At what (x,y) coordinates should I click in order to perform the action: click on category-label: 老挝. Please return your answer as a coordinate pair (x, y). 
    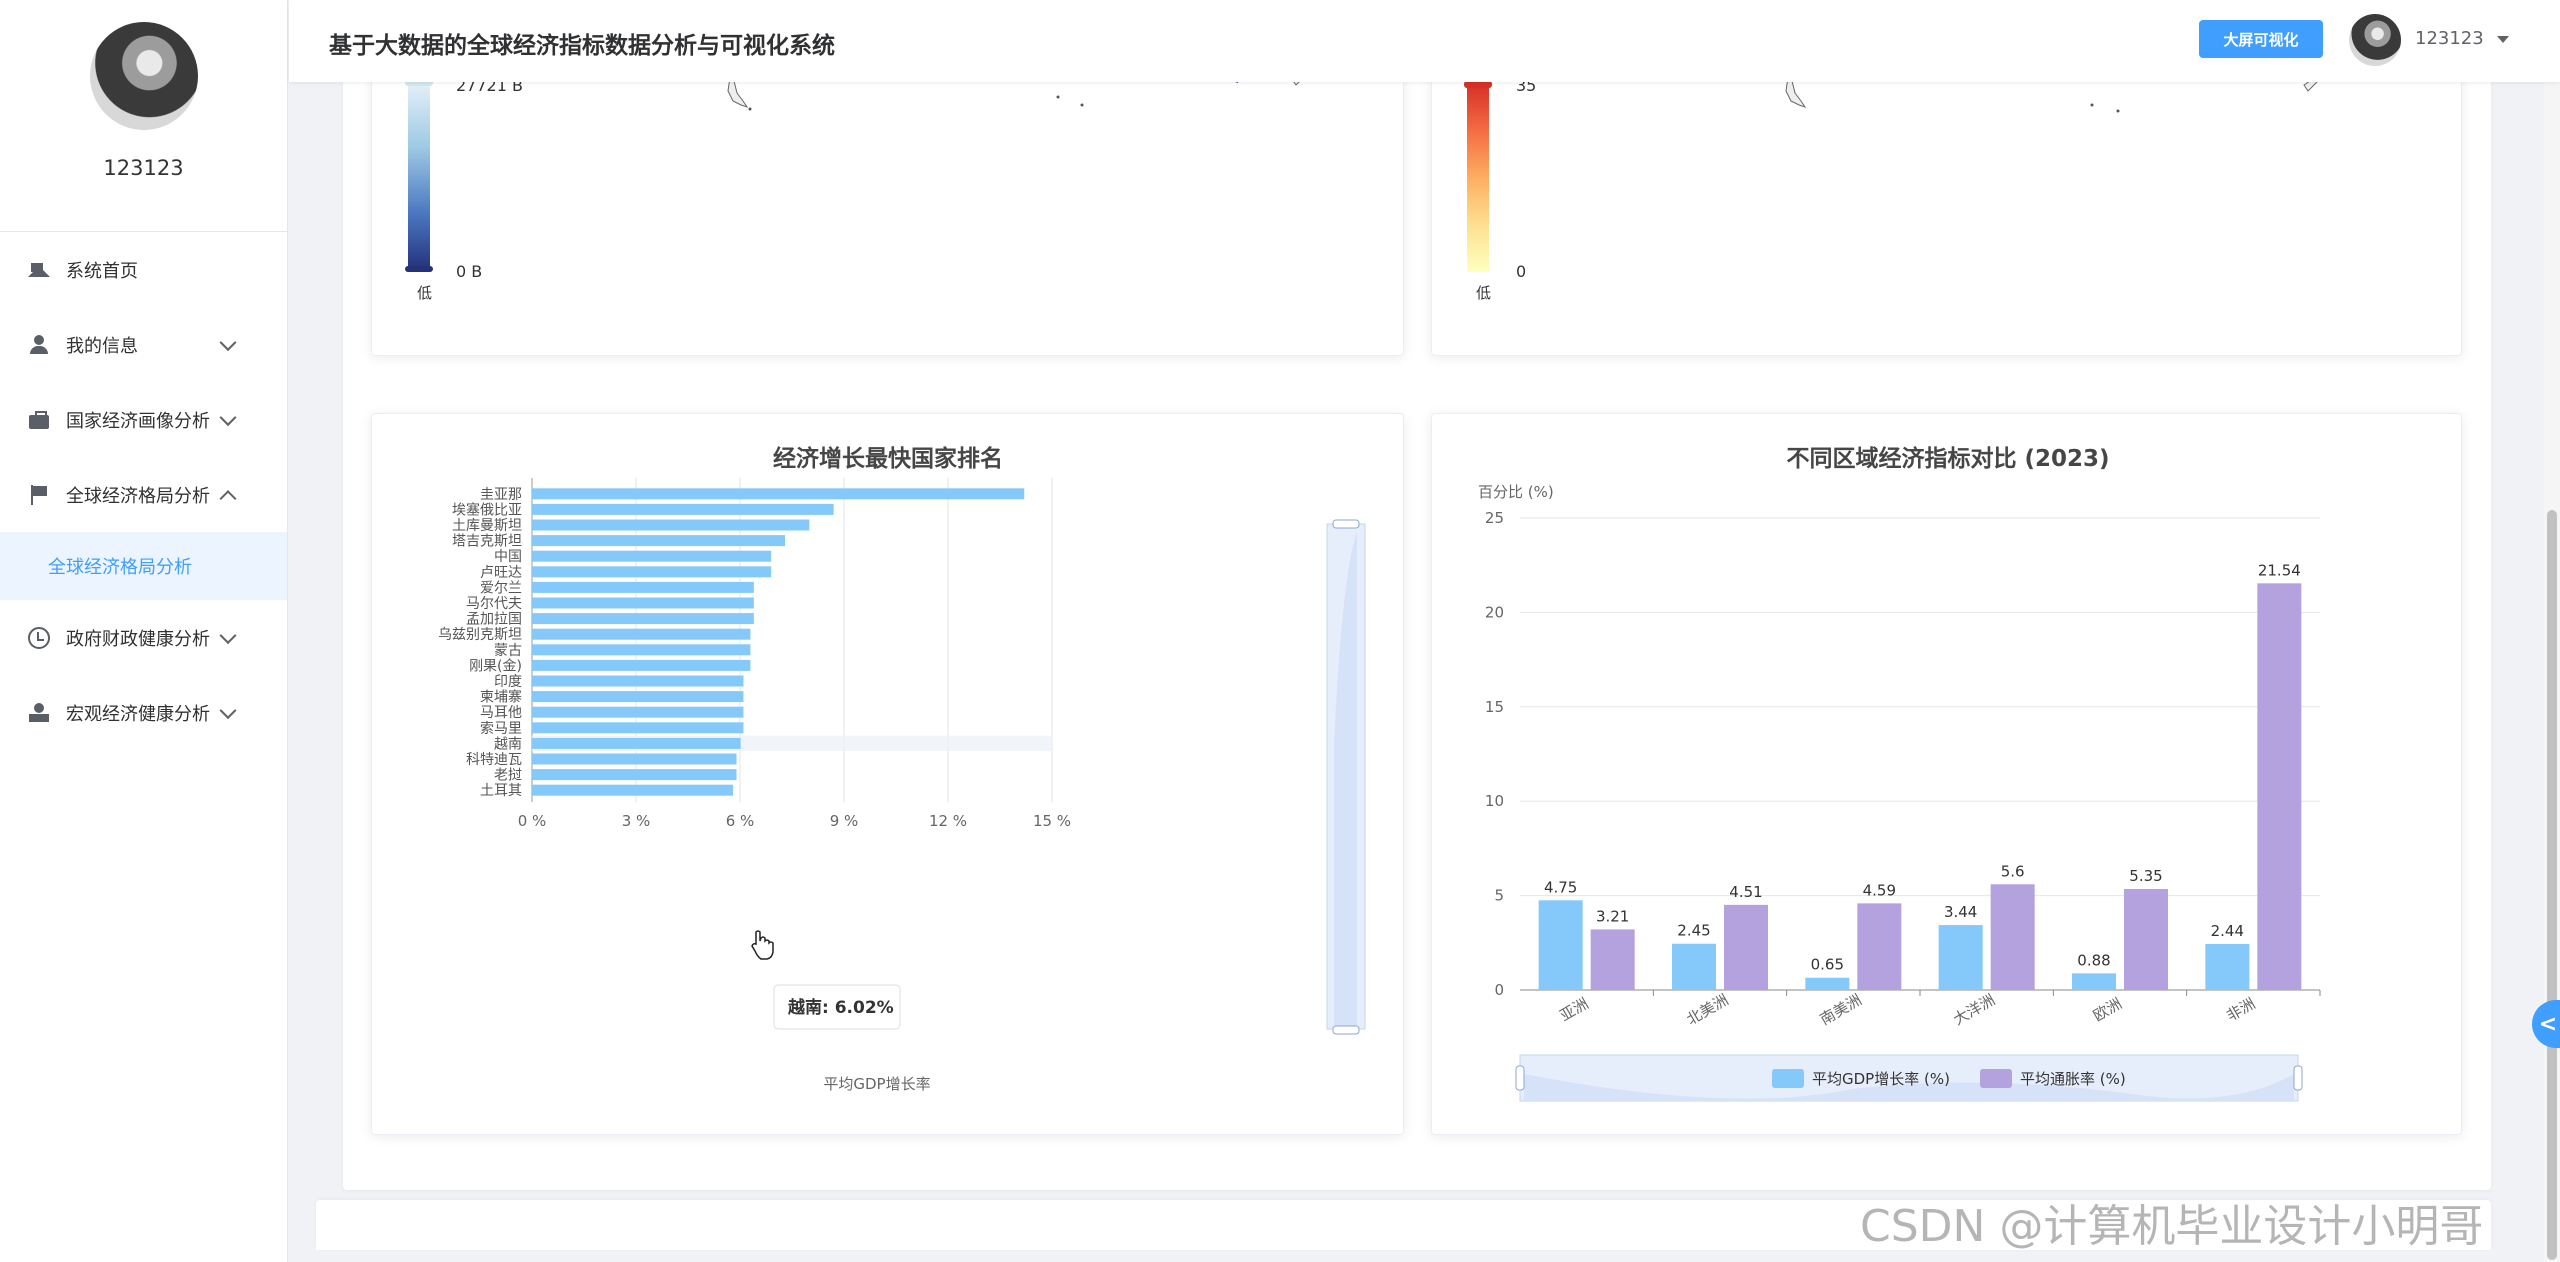
    Looking at the image, I should click on (508, 776).